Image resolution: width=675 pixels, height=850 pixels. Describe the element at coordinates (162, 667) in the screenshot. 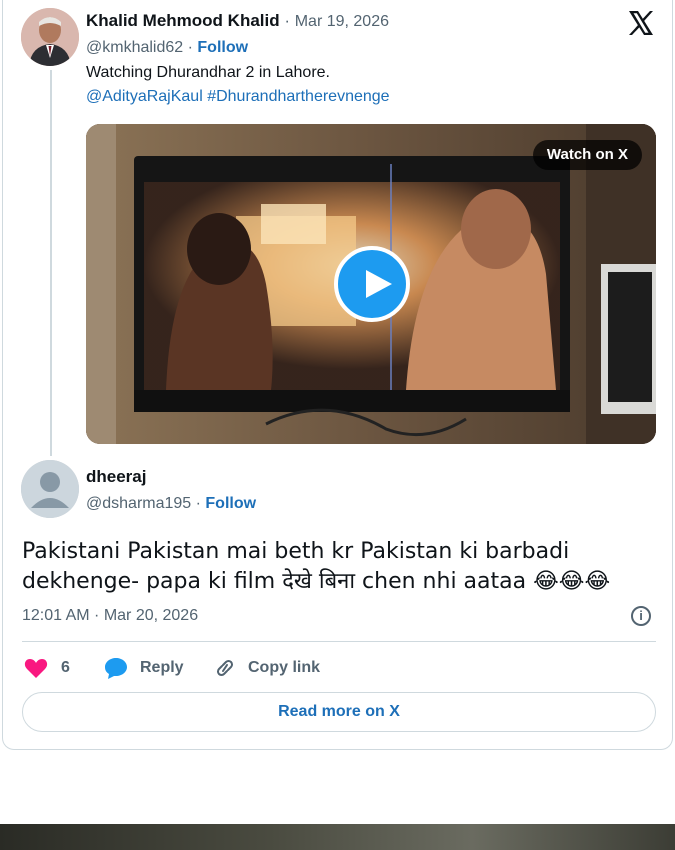

I see `reply-label: Reply` at that location.